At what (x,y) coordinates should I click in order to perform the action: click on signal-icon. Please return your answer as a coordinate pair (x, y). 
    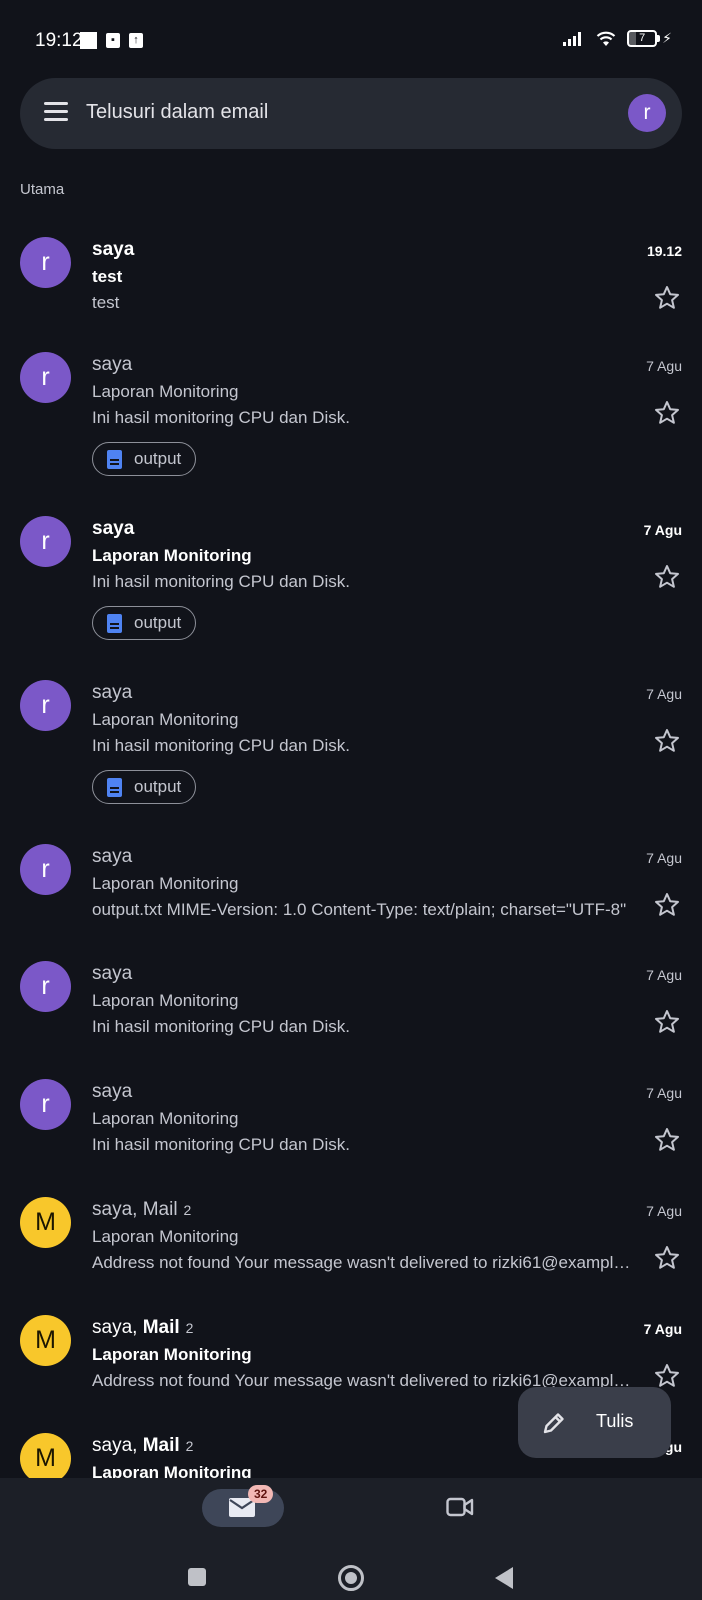
    Looking at the image, I should click on (572, 38).